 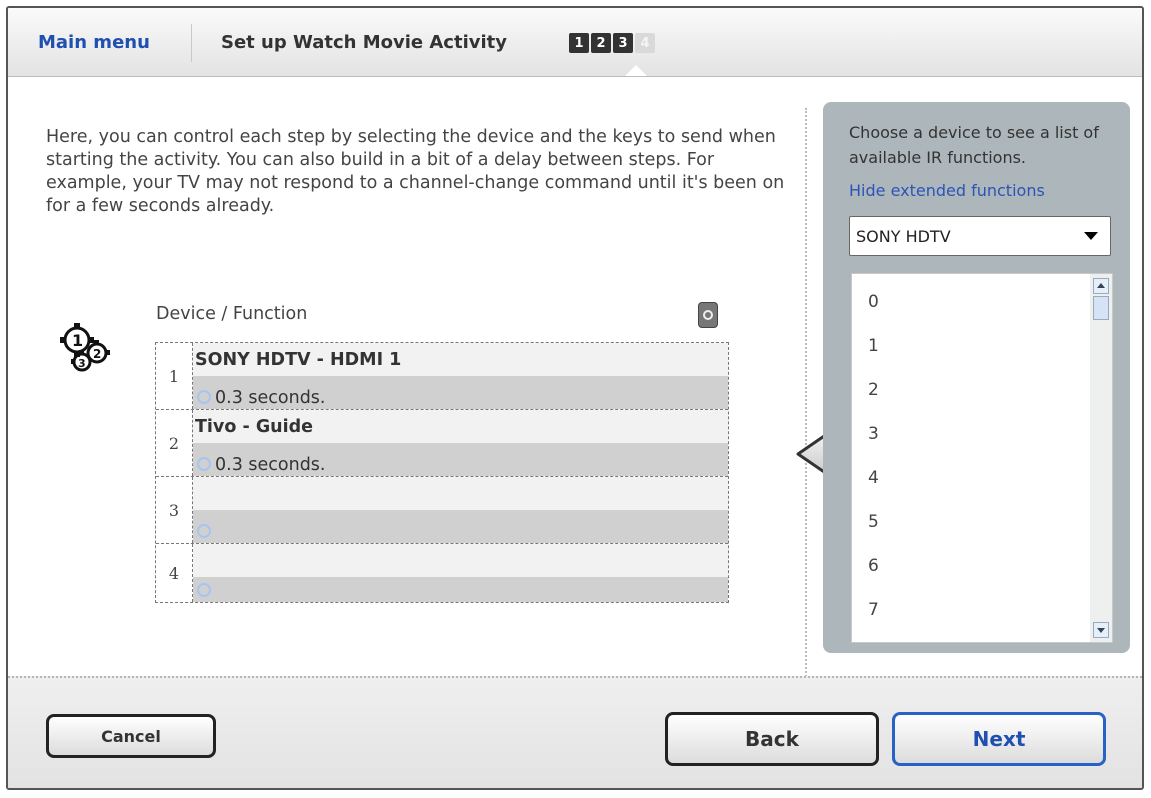 What do you see at coordinates (873, 434) in the screenshot?
I see `list-item: 3` at bounding box center [873, 434].